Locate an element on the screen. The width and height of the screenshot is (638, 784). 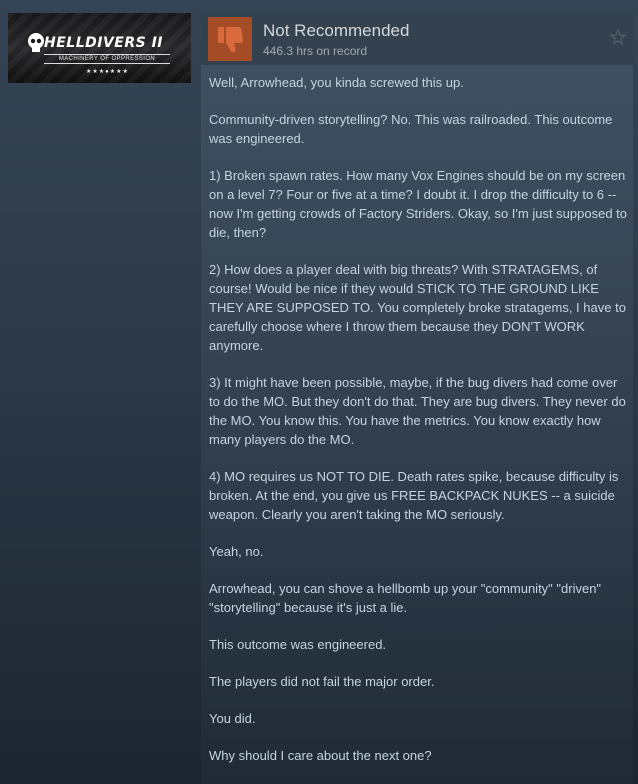
thumbs-down-icon is located at coordinates (231, 40).